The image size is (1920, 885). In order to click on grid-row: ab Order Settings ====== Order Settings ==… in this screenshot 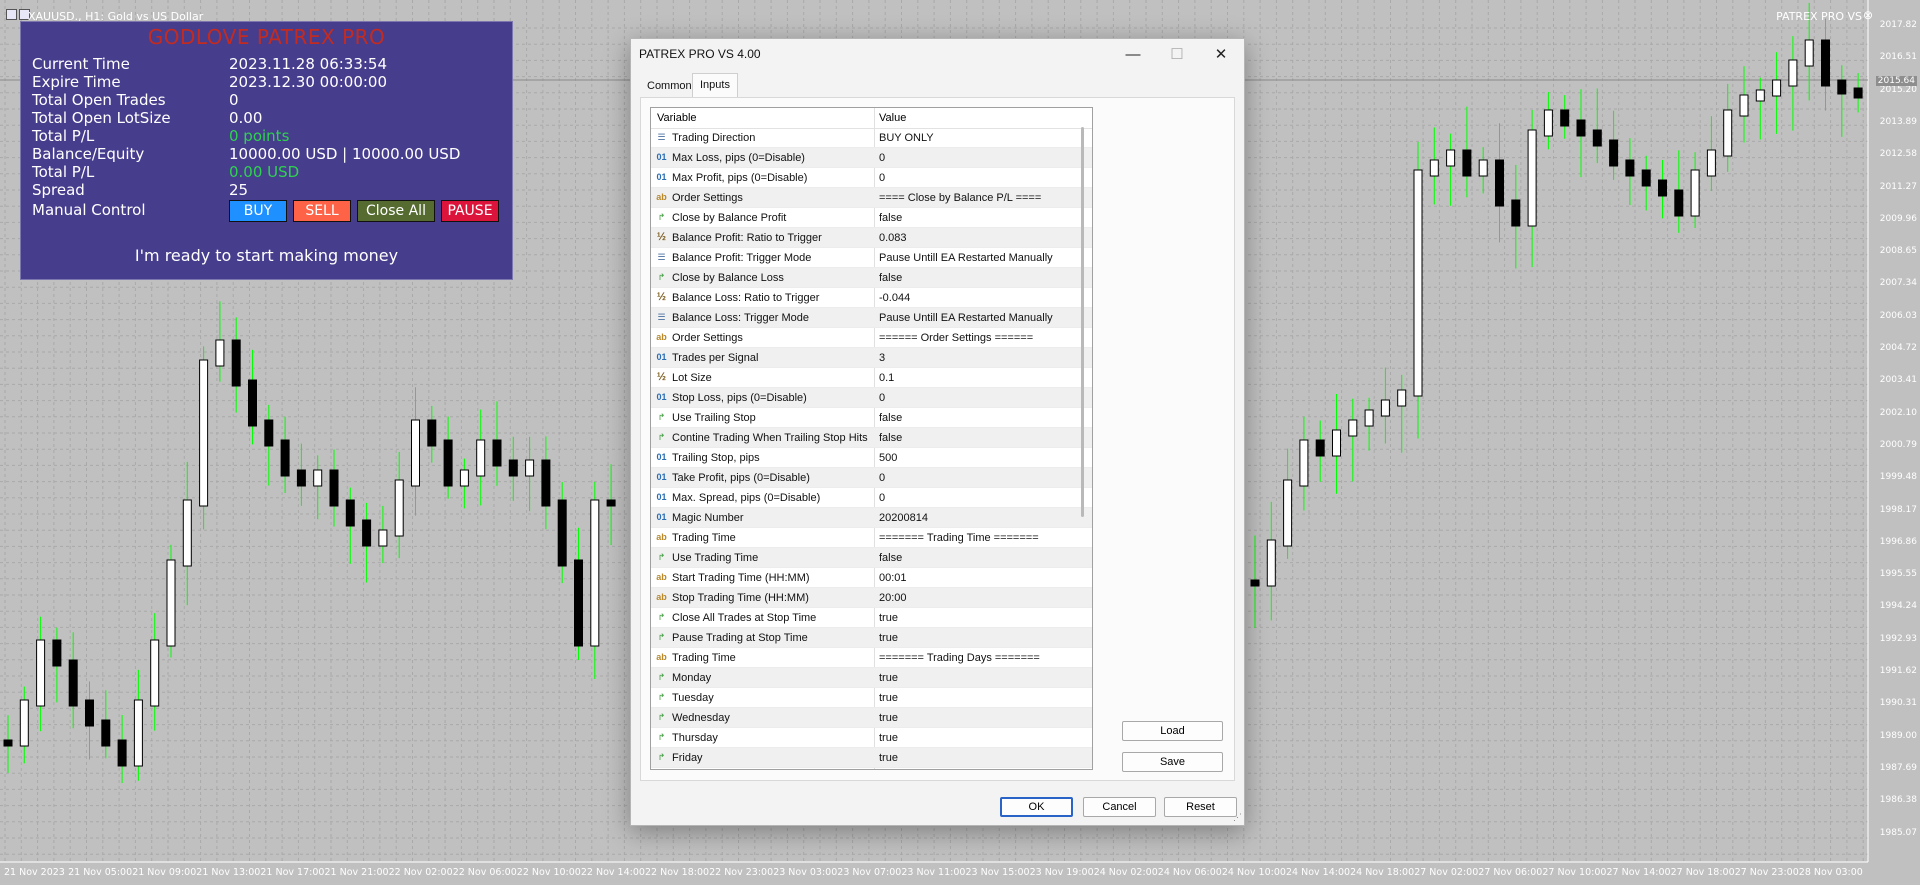, I will do `click(871, 338)`.